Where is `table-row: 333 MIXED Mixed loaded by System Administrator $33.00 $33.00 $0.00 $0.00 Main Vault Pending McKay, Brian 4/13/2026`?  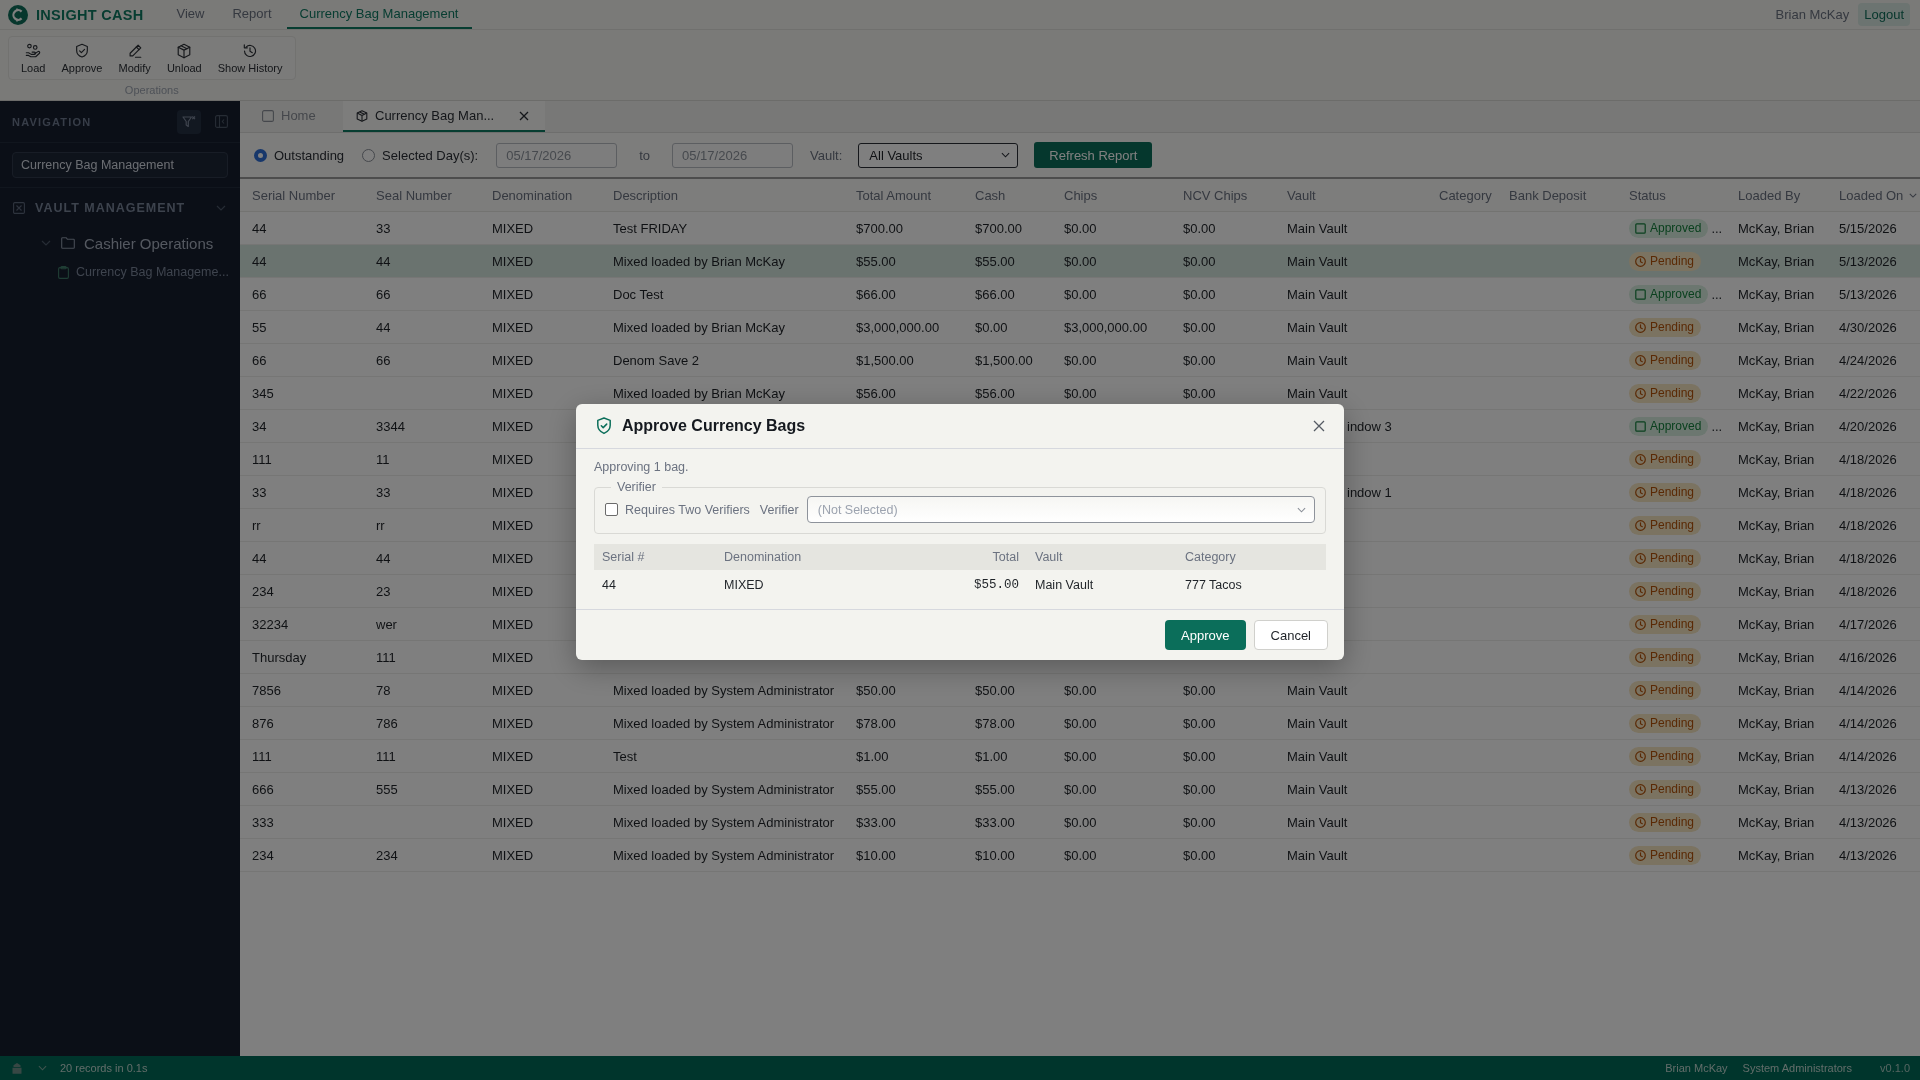 table-row: 333 MIXED Mixed loaded by System Administrator $33.00 $33.00 $0.00 $0.00 Main Vault Pending McKay, Brian 4/13/2026 is located at coordinates (1080, 822).